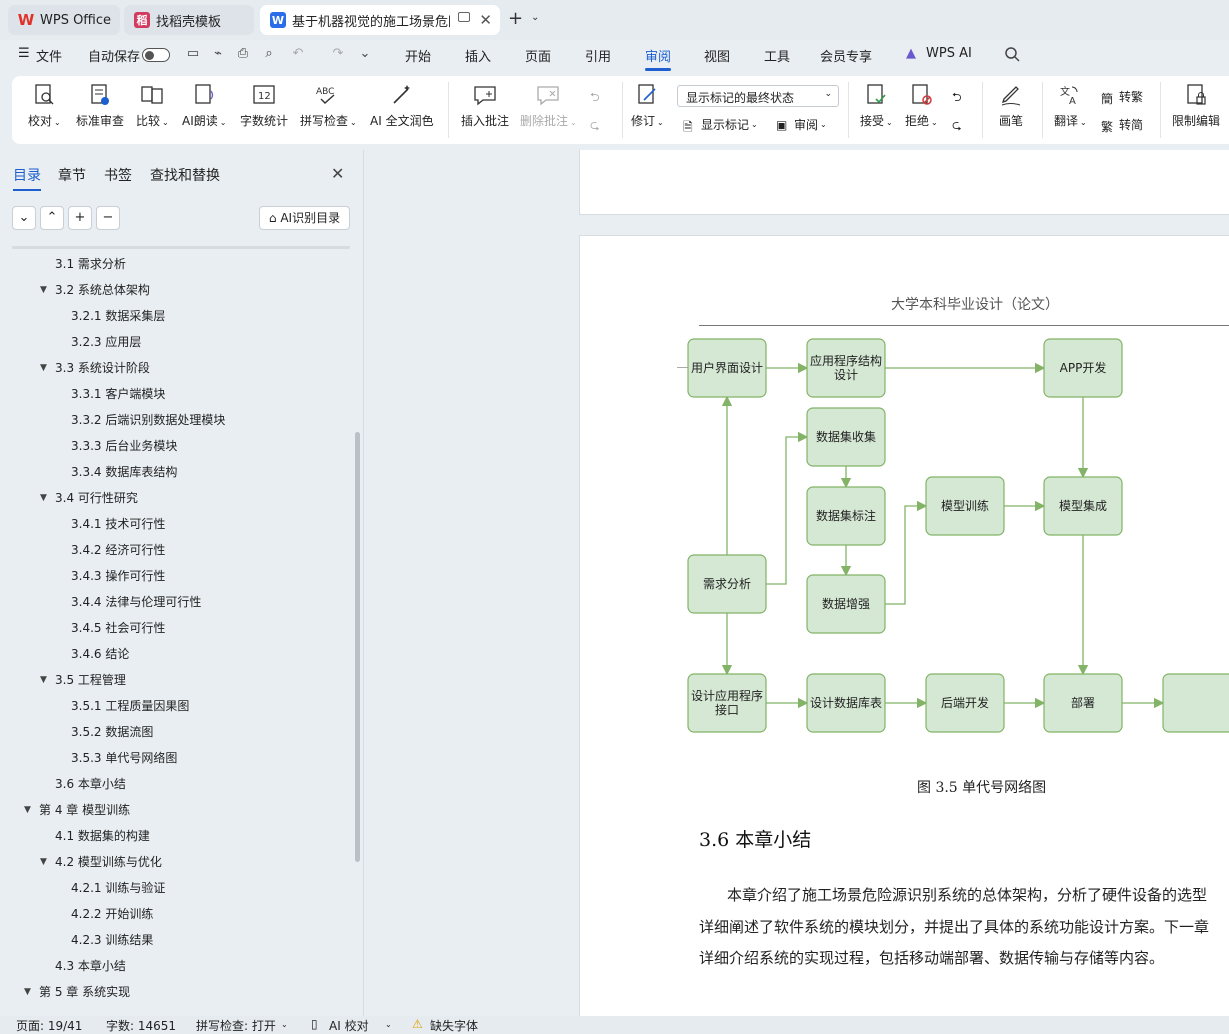  What do you see at coordinates (418, 55) in the screenshot?
I see `menu-start: 开始` at bounding box center [418, 55].